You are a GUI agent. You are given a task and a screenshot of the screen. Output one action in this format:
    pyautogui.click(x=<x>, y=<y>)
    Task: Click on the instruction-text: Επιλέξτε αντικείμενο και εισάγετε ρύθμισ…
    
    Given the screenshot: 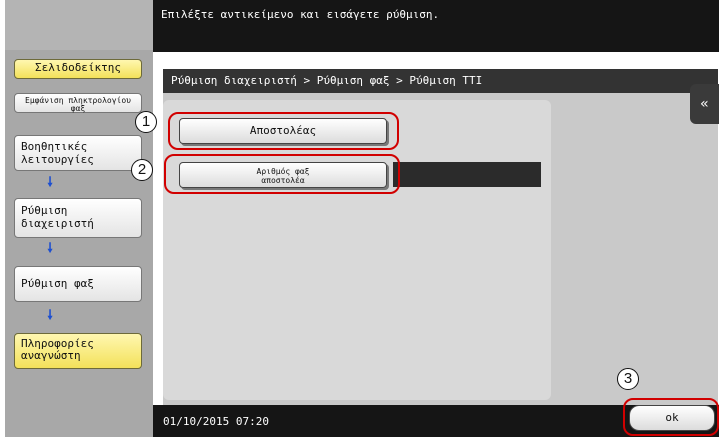 What is the action you would take?
    pyautogui.click(x=300, y=14)
    